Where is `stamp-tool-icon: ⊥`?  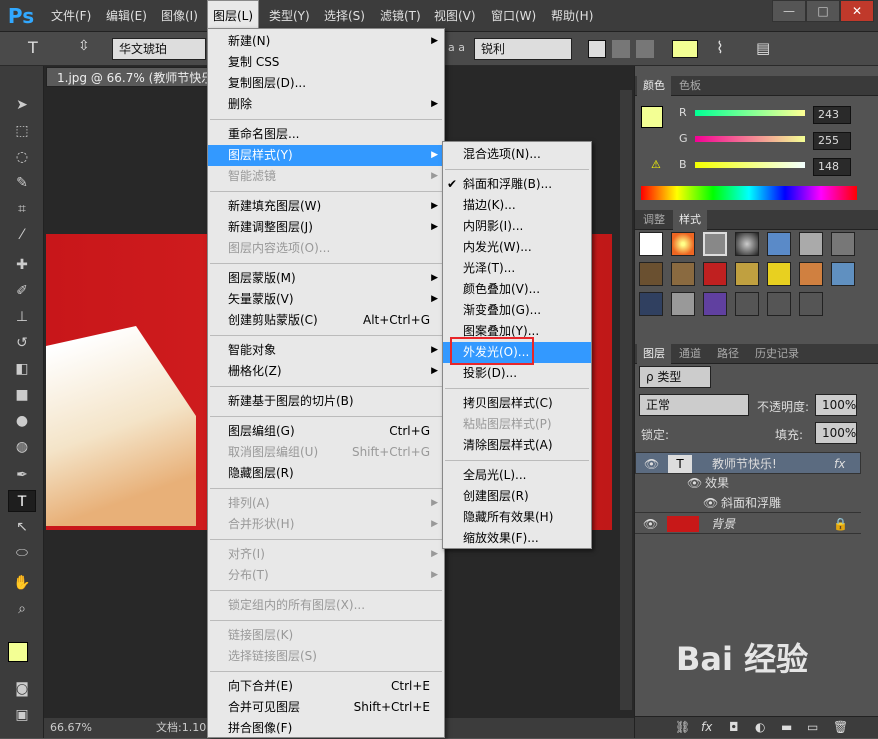 stamp-tool-icon: ⊥ is located at coordinates (22, 317).